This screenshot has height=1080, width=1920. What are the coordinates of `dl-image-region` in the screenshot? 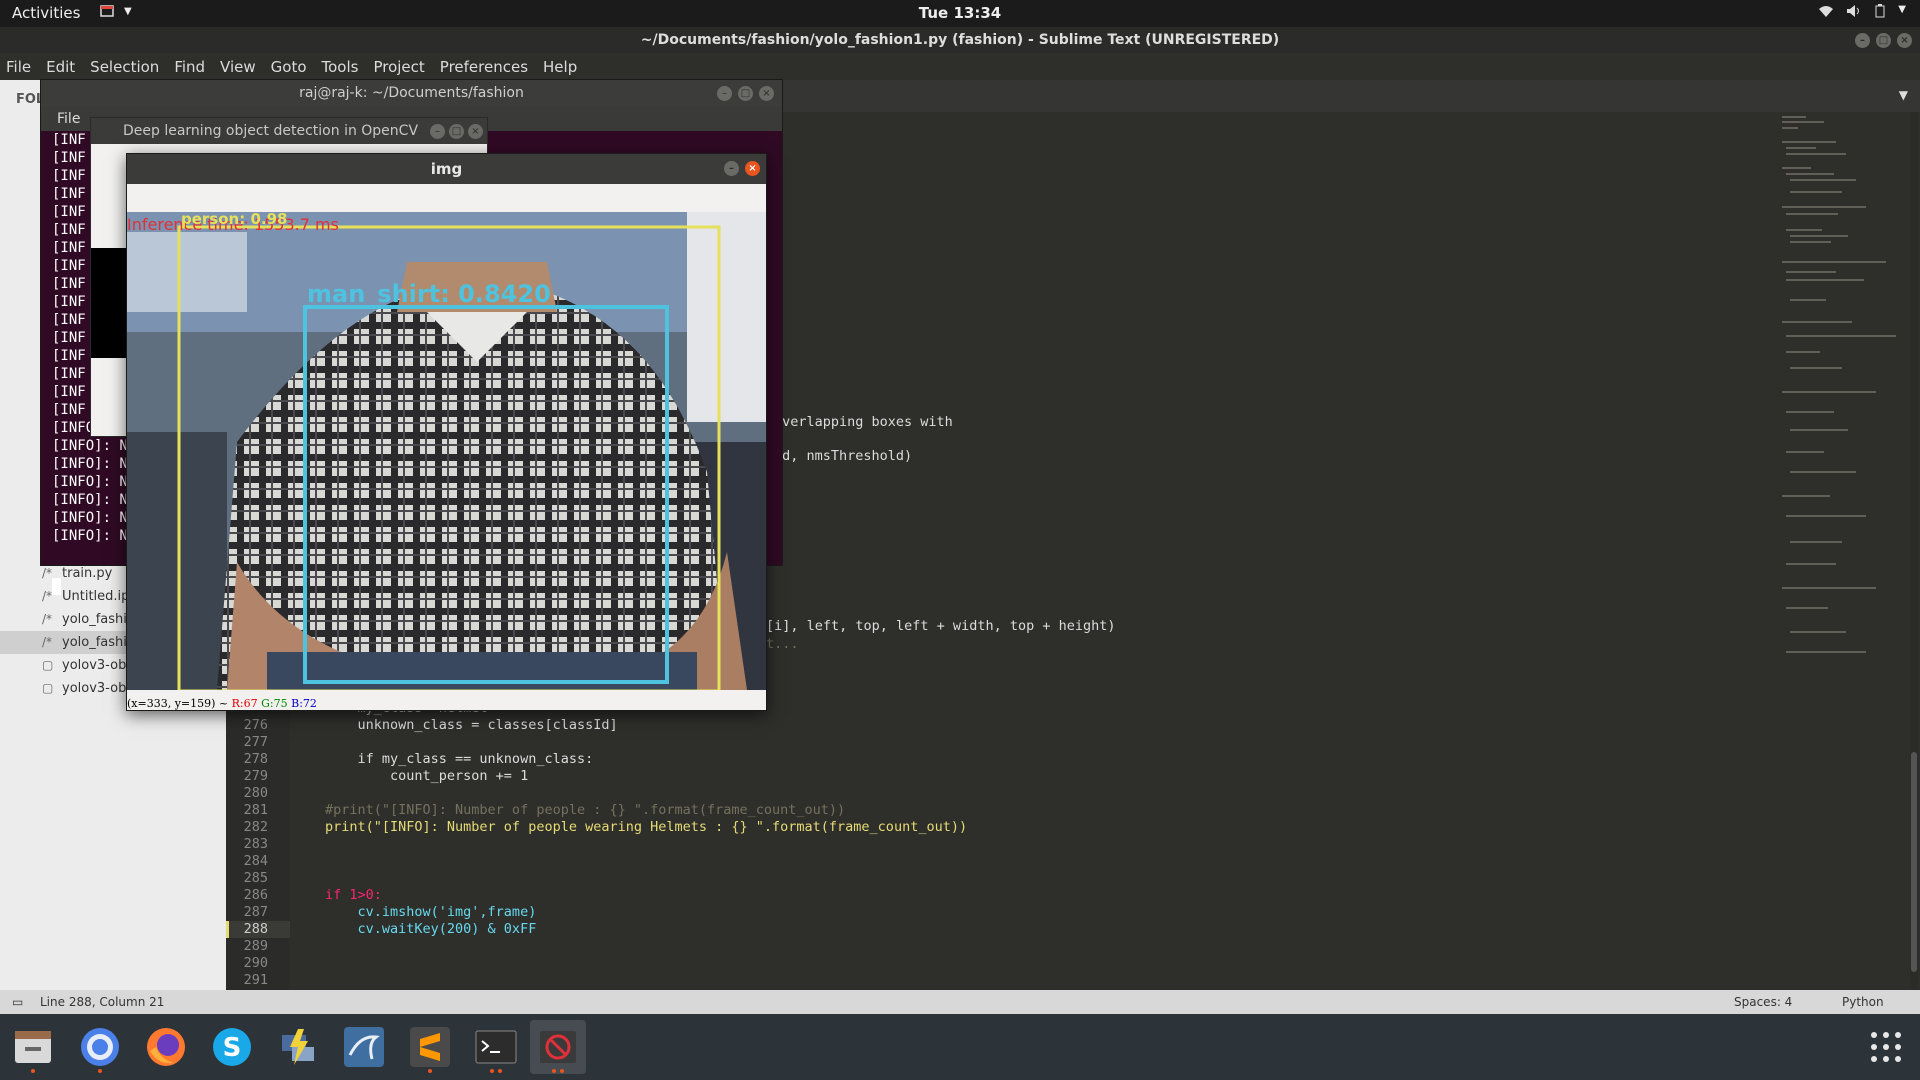 It's located at (109, 303).